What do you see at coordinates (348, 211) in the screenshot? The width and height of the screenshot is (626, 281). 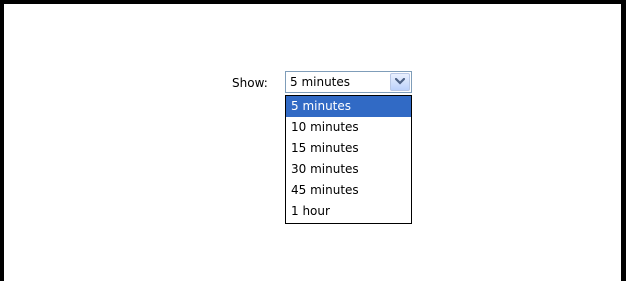 I see `option-1-hour: 1 hour` at bounding box center [348, 211].